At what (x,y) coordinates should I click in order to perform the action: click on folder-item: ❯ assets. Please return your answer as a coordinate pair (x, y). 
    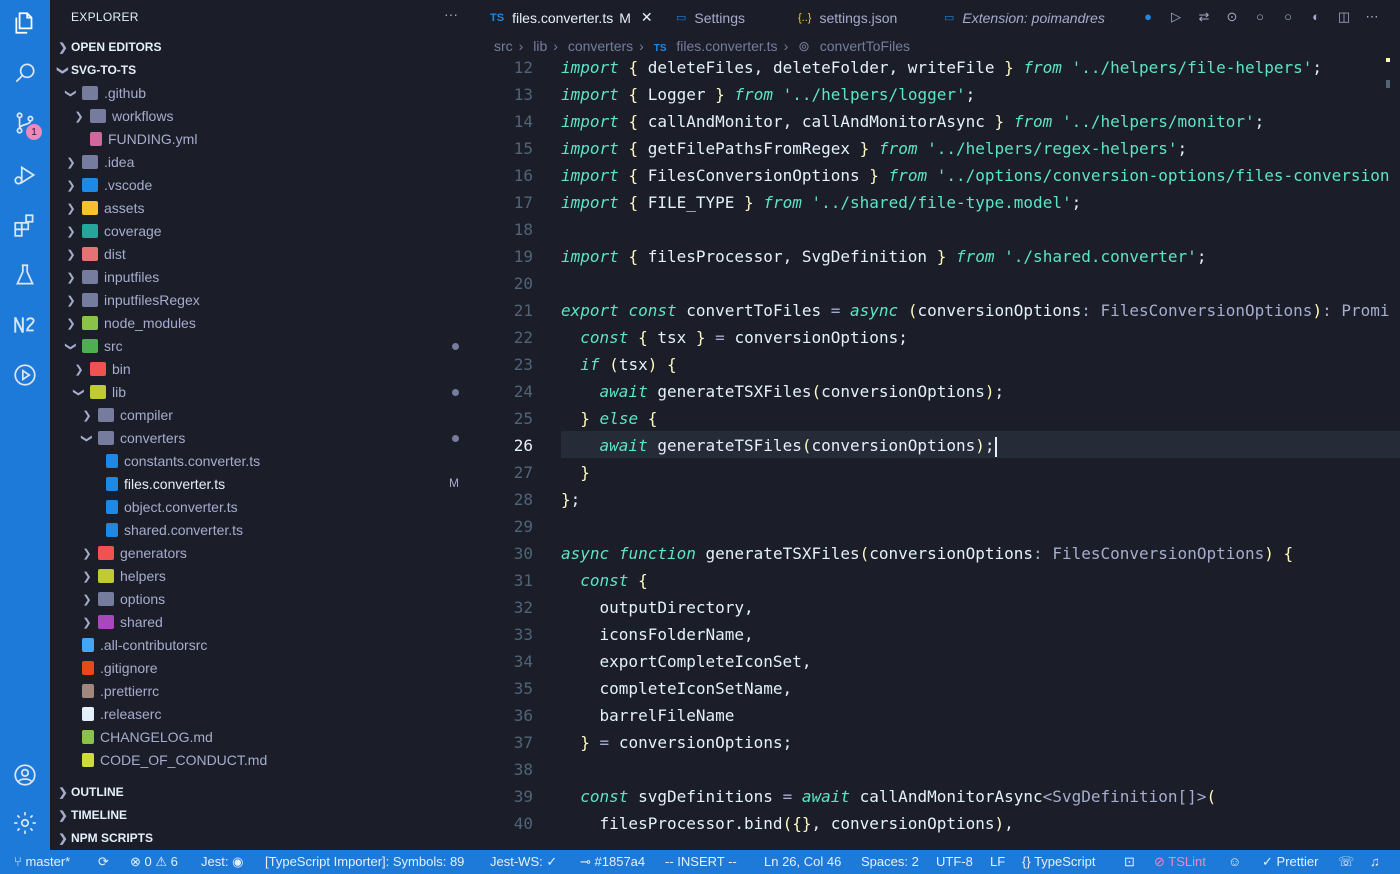
    Looking at the image, I should click on (264, 208).